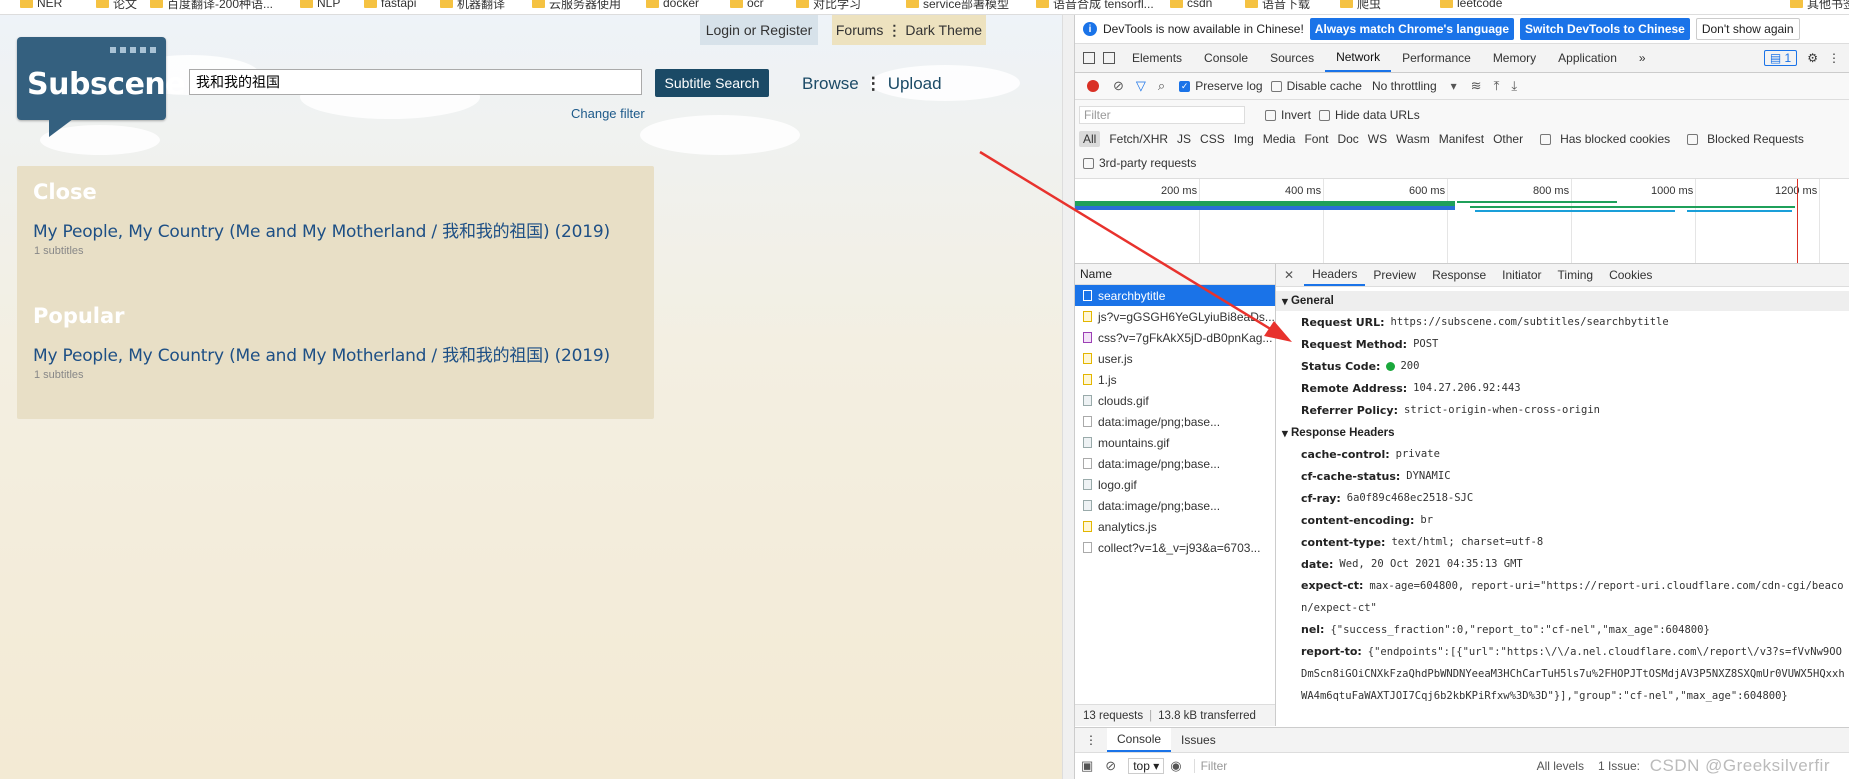  What do you see at coordinates (1497, 86) in the screenshot?
I see `import-har-icon: ⤒` at bounding box center [1497, 86].